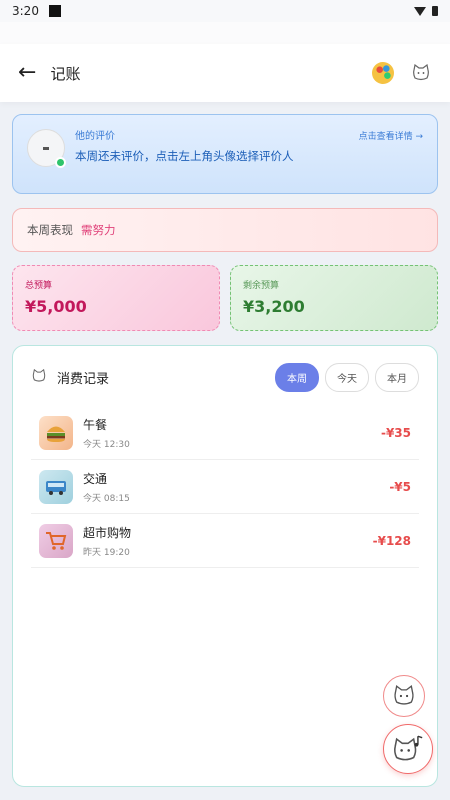 Image resolution: width=450 pixels, height=800 pixels. I want to click on rater-message: 本周还未评价，点击左上角头像选择评价人, so click(184, 156).